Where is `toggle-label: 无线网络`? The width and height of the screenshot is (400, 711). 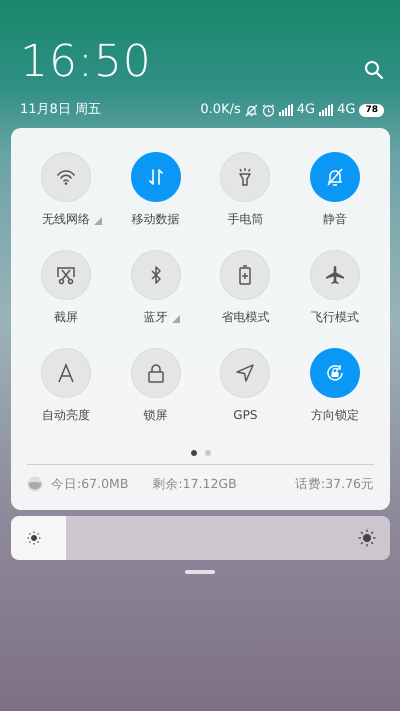
toggle-label: 无线网络 is located at coordinates (66, 219).